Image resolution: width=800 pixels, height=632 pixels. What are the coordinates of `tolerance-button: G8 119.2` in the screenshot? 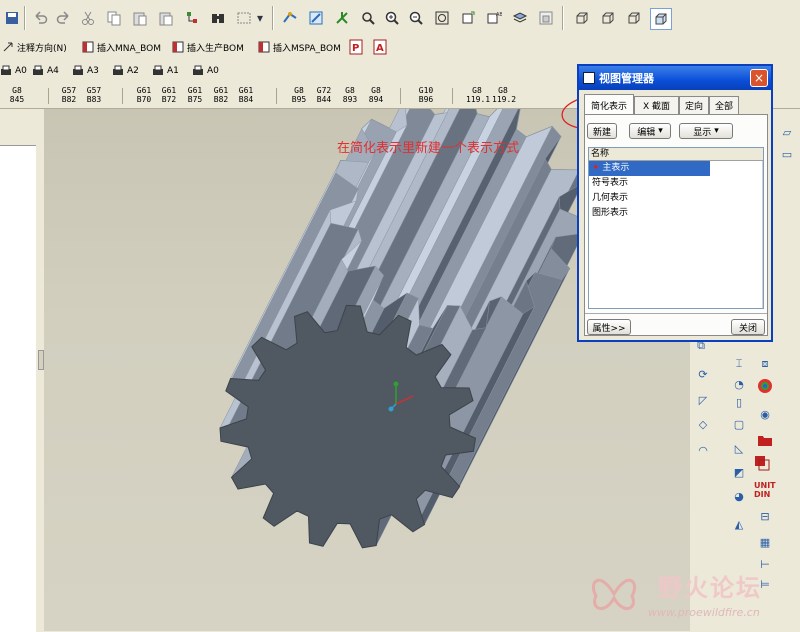 It's located at (504, 95).